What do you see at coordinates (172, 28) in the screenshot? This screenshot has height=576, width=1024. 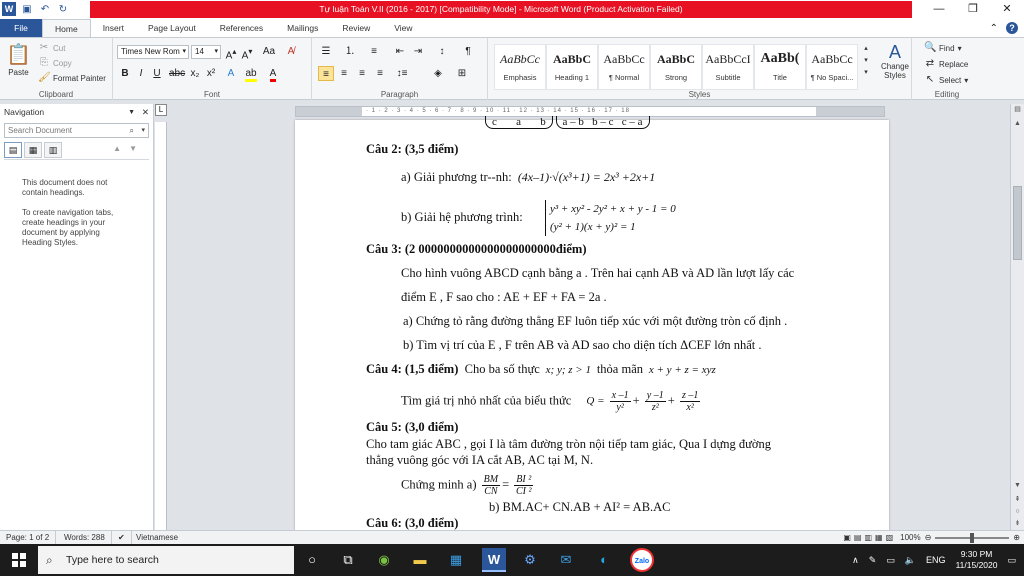 I see `tab-page-layout: Page Layout` at bounding box center [172, 28].